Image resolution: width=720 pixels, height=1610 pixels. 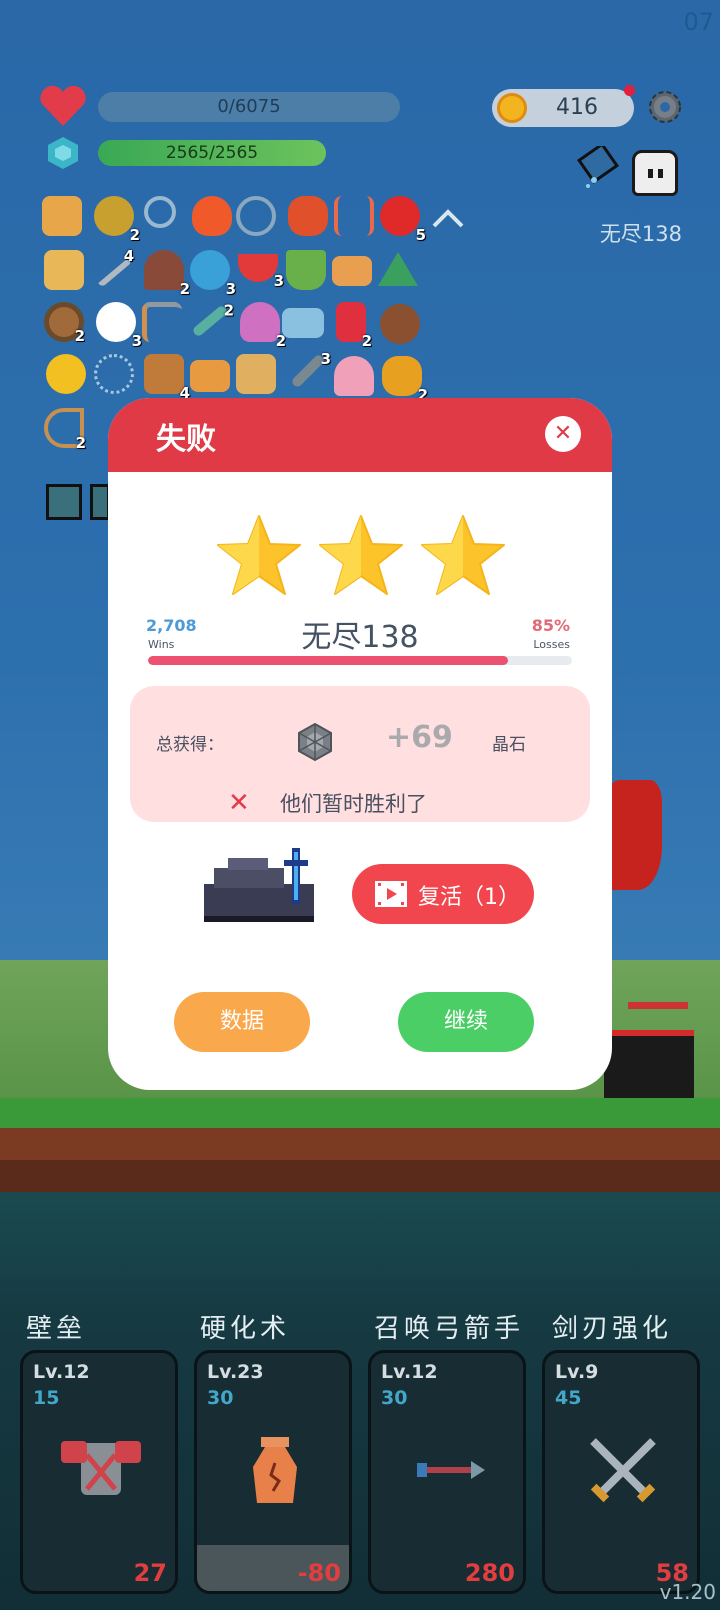 I want to click on skill-level: Lv.23, so click(x=235, y=1372).